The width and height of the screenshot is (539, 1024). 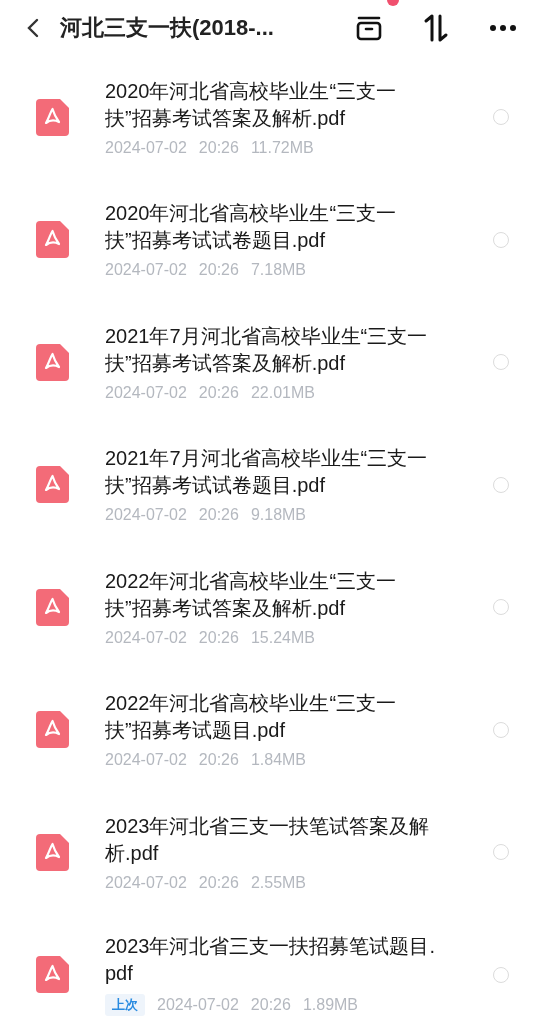 I want to click on archive-icon, so click(x=369, y=28).